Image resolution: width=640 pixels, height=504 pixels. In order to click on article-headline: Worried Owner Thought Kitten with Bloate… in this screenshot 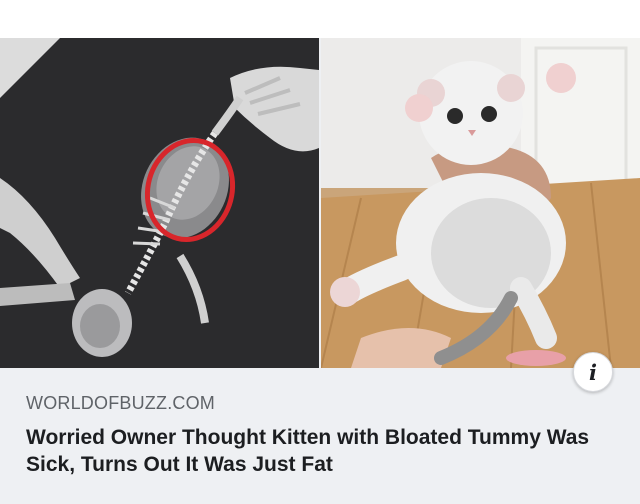, I will do `click(321, 451)`.